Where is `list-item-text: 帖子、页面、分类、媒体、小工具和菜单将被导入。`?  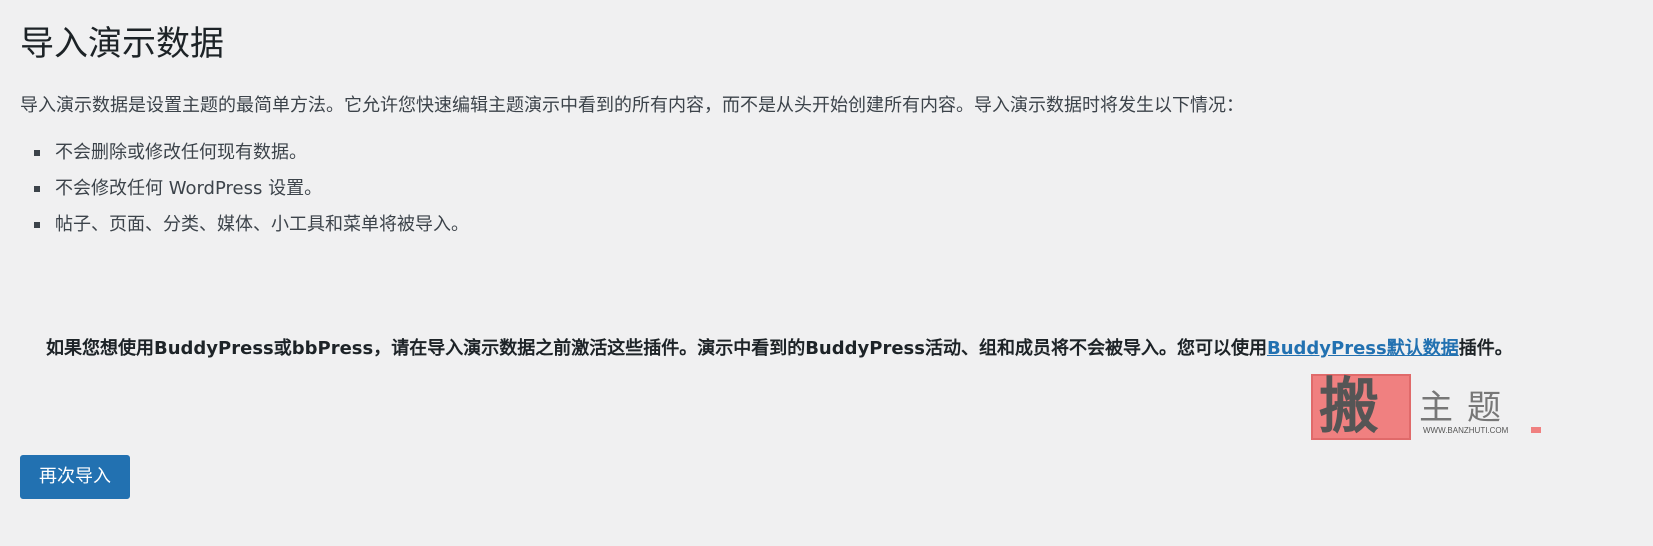
list-item-text: 帖子、页面、分类、媒体、小工具和菜单将被导入。 is located at coordinates (262, 224).